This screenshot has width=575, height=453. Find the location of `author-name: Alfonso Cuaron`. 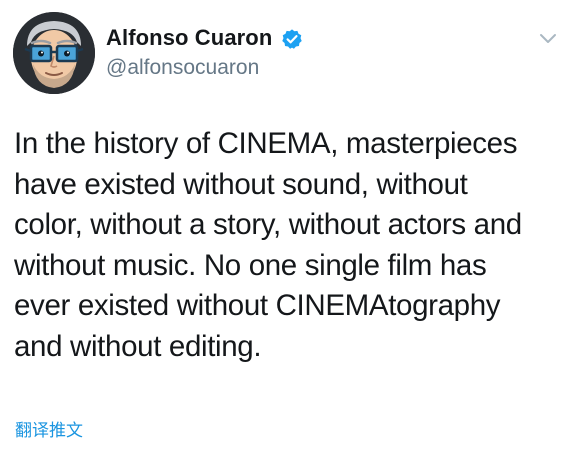

author-name: Alfonso Cuaron is located at coordinates (189, 38).